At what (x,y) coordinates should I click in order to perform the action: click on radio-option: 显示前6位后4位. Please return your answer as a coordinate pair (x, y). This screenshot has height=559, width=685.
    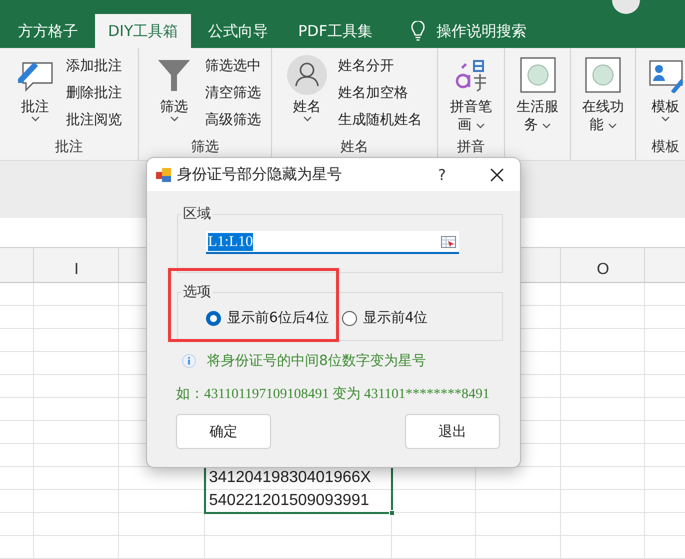
    Looking at the image, I should click on (267, 318).